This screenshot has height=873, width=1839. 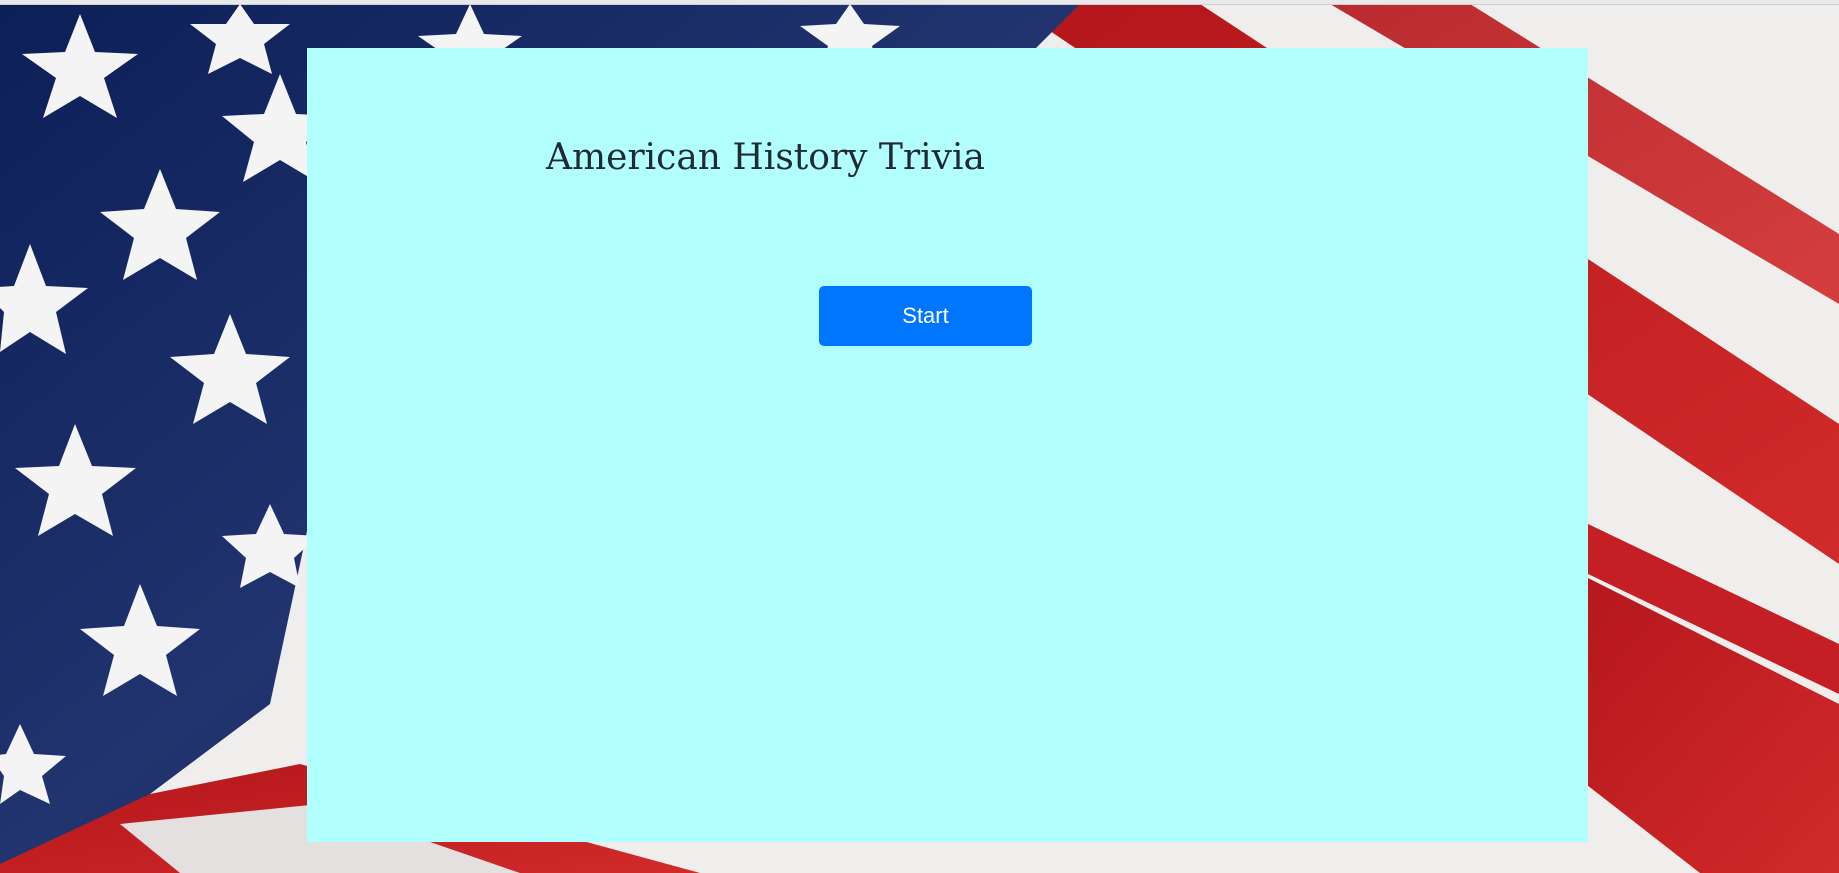 I want to click on start-button: Start, so click(x=925, y=316).